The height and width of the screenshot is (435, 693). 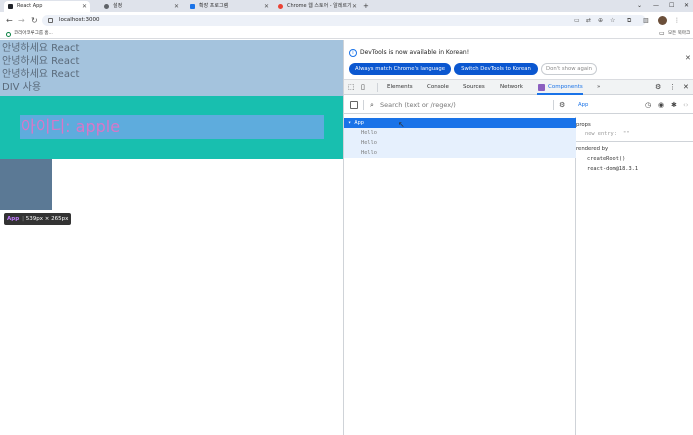 I want to click on bug-icon: ✱, so click(x=674, y=105).